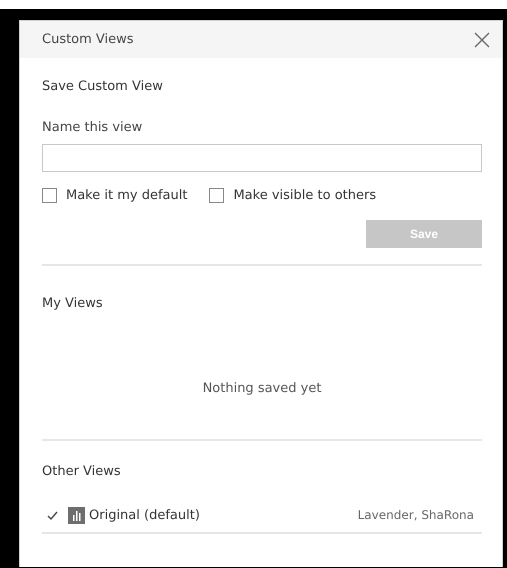 This screenshot has height=568, width=507. What do you see at coordinates (262, 158) in the screenshot?
I see `name-field` at bounding box center [262, 158].